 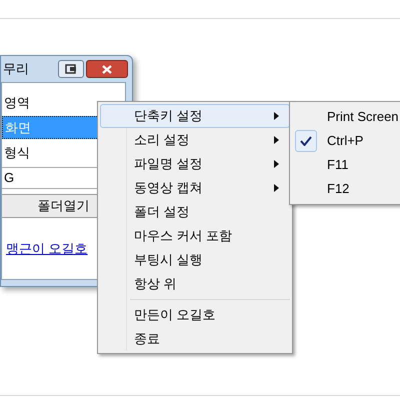 What do you see at coordinates (195, 315) in the screenshot?
I see `menu-item: 만든이 오길호` at bounding box center [195, 315].